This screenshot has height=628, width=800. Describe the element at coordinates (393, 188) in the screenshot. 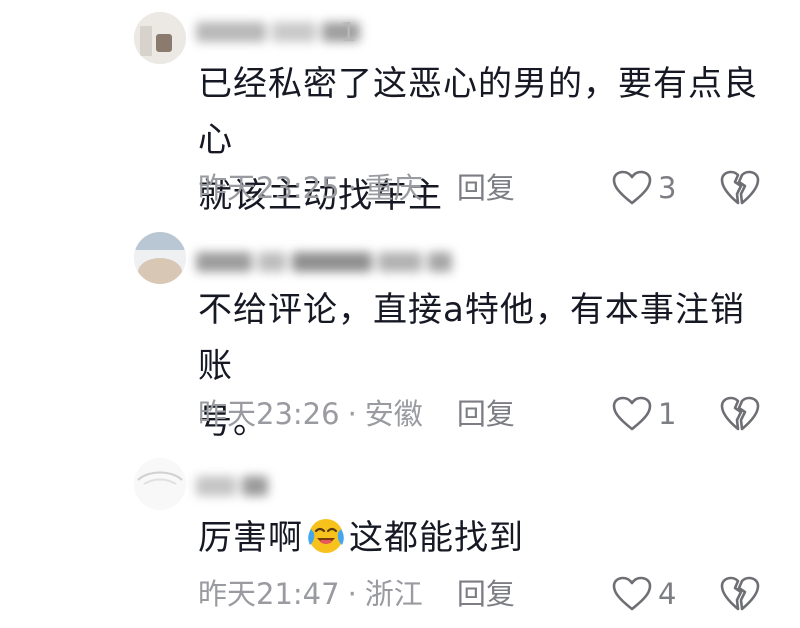

I see `comment-location: 重庆` at that location.